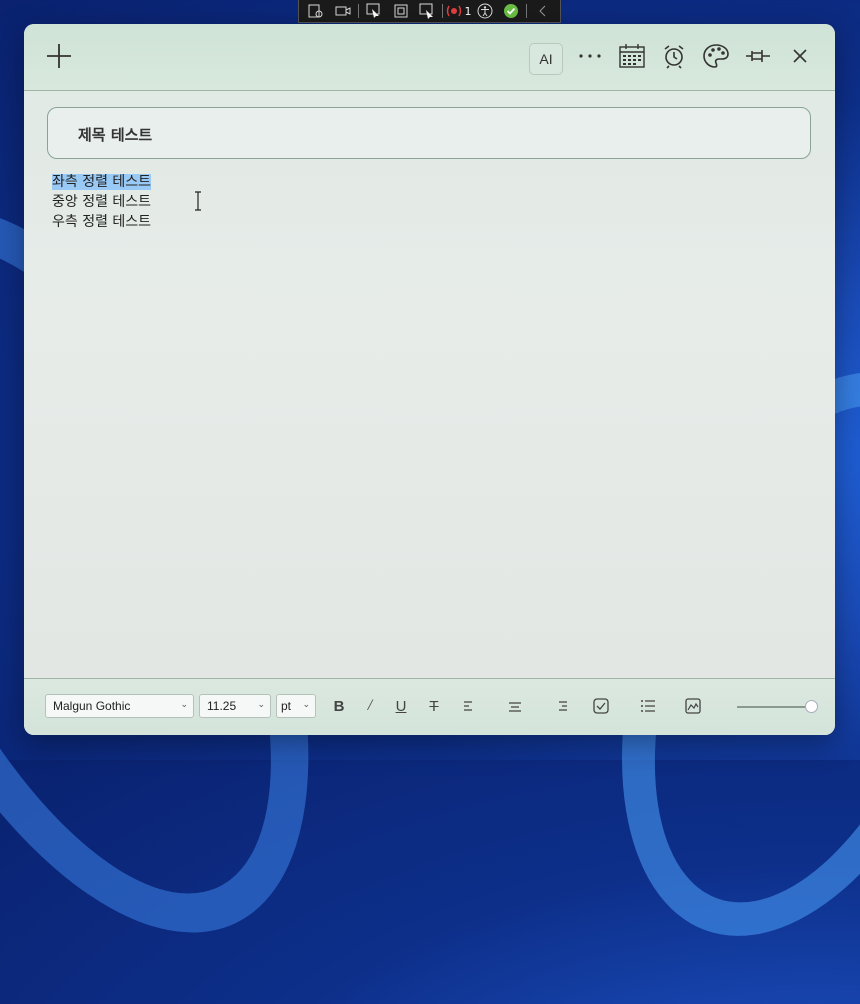 Image resolution: width=860 pixels, height=1004 pixels. Describe the element at coordinates (758, 56) in the screenshot. I see `pin-icon` at that location.